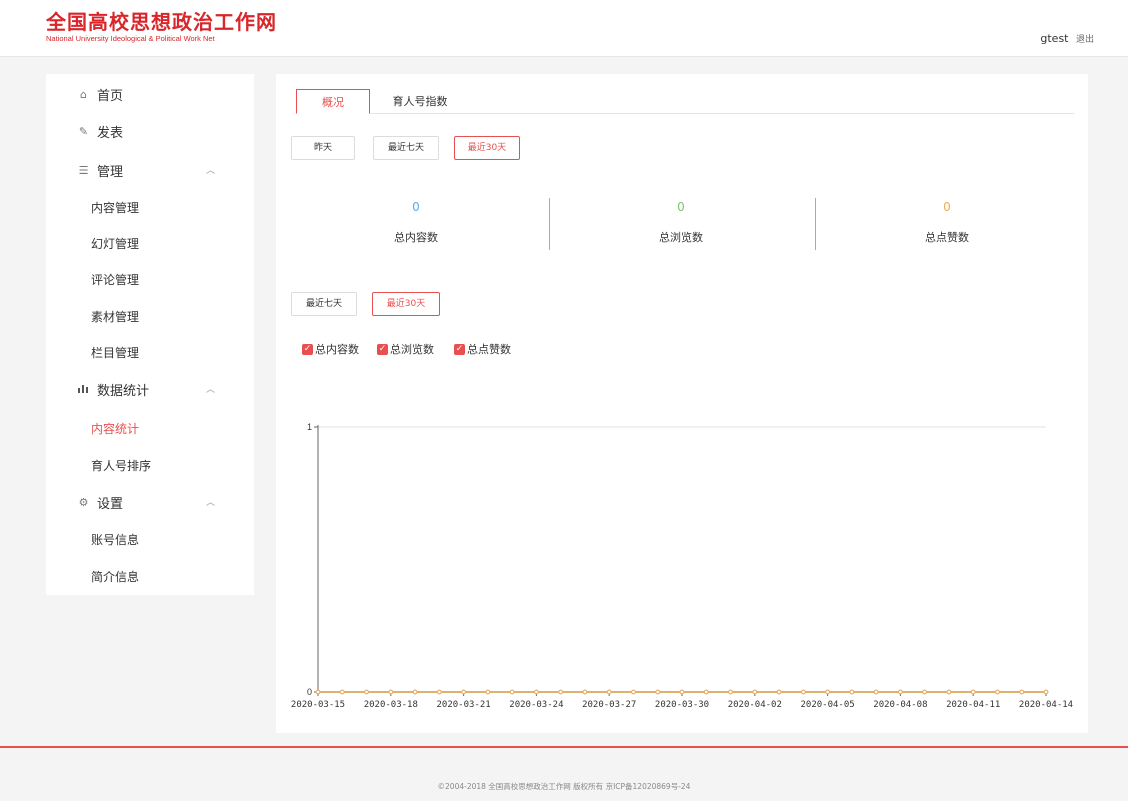 The width and height of the screenshot is (1128, 801). What do you see at coordinates (83, 389) in the screenshot?
I see `bar-chart-icon` at bounding box center [83, 389].